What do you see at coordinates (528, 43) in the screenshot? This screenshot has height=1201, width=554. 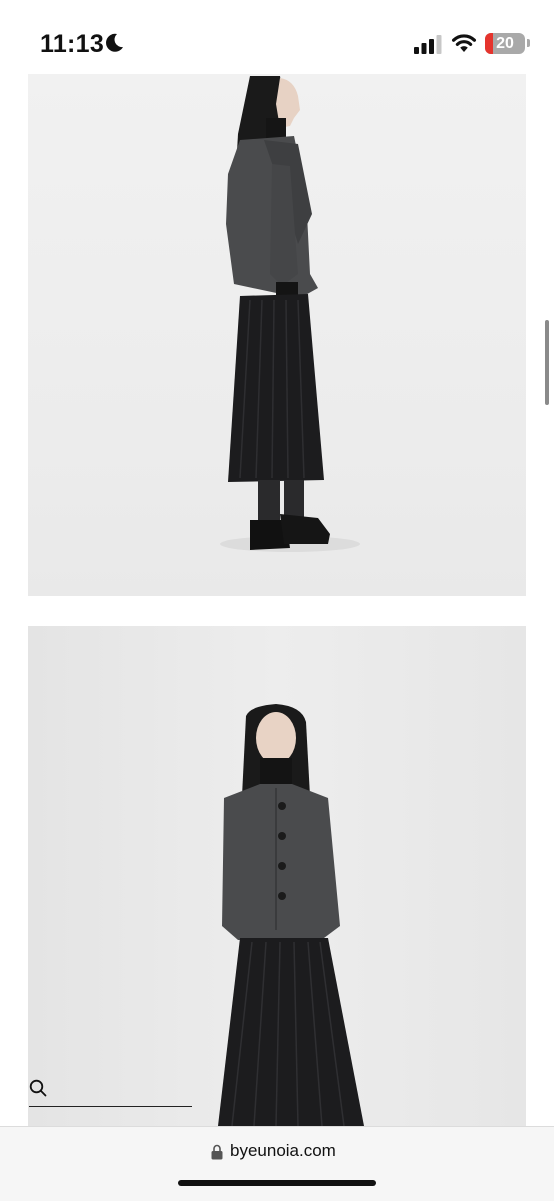 I see `battery-tip` at bounding box center [528, 43].